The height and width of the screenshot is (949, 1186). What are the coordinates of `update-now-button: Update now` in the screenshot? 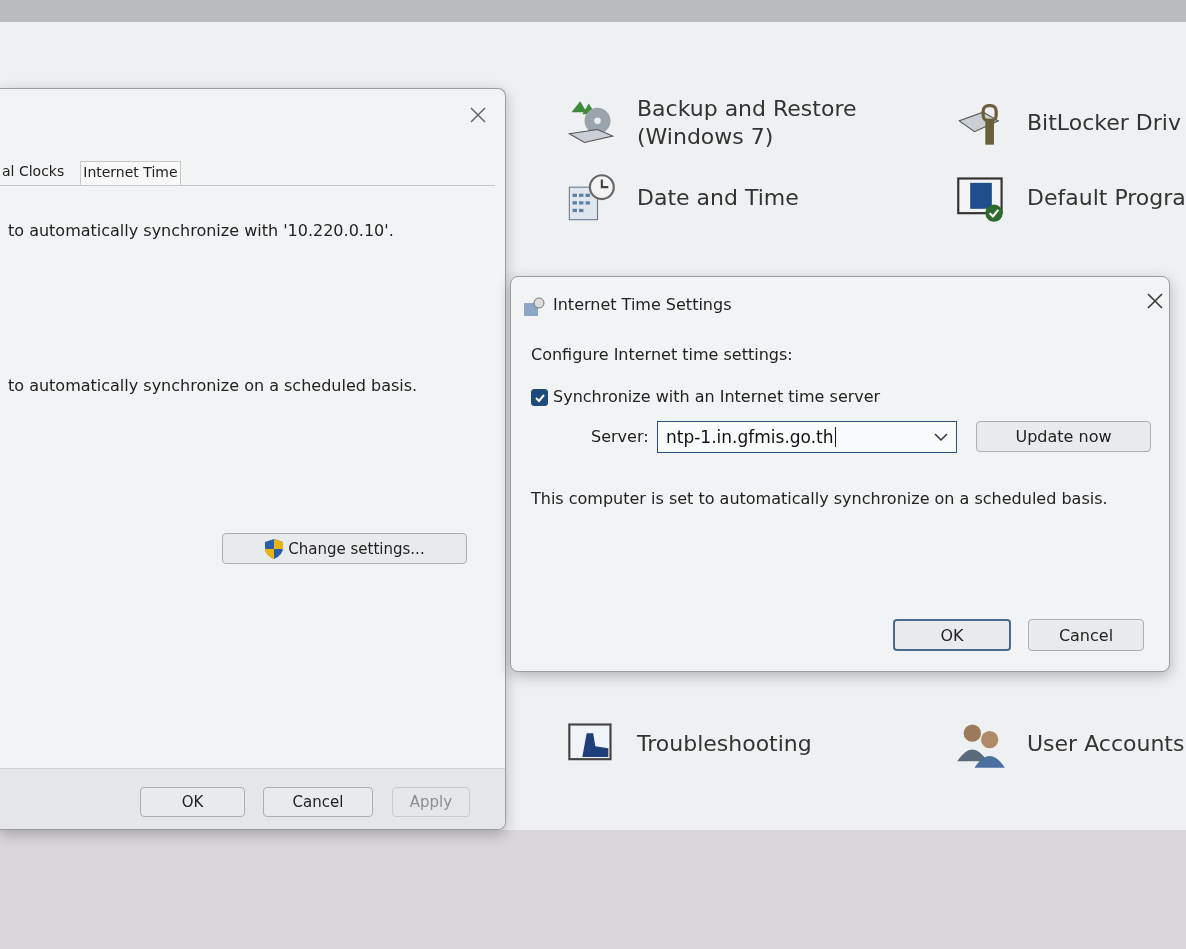 It's located at (1063, 436).